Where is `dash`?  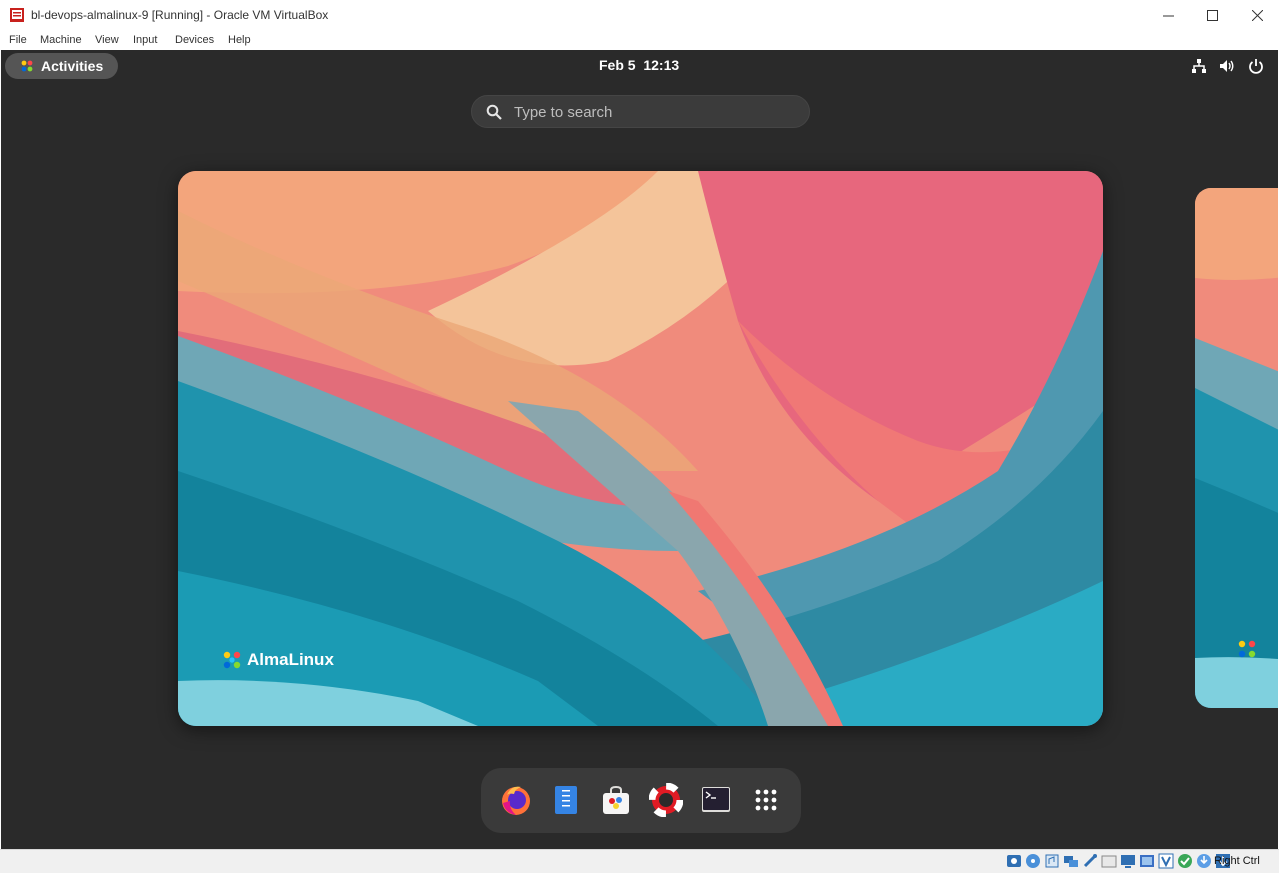
dash is located at coordinates (641, 800).